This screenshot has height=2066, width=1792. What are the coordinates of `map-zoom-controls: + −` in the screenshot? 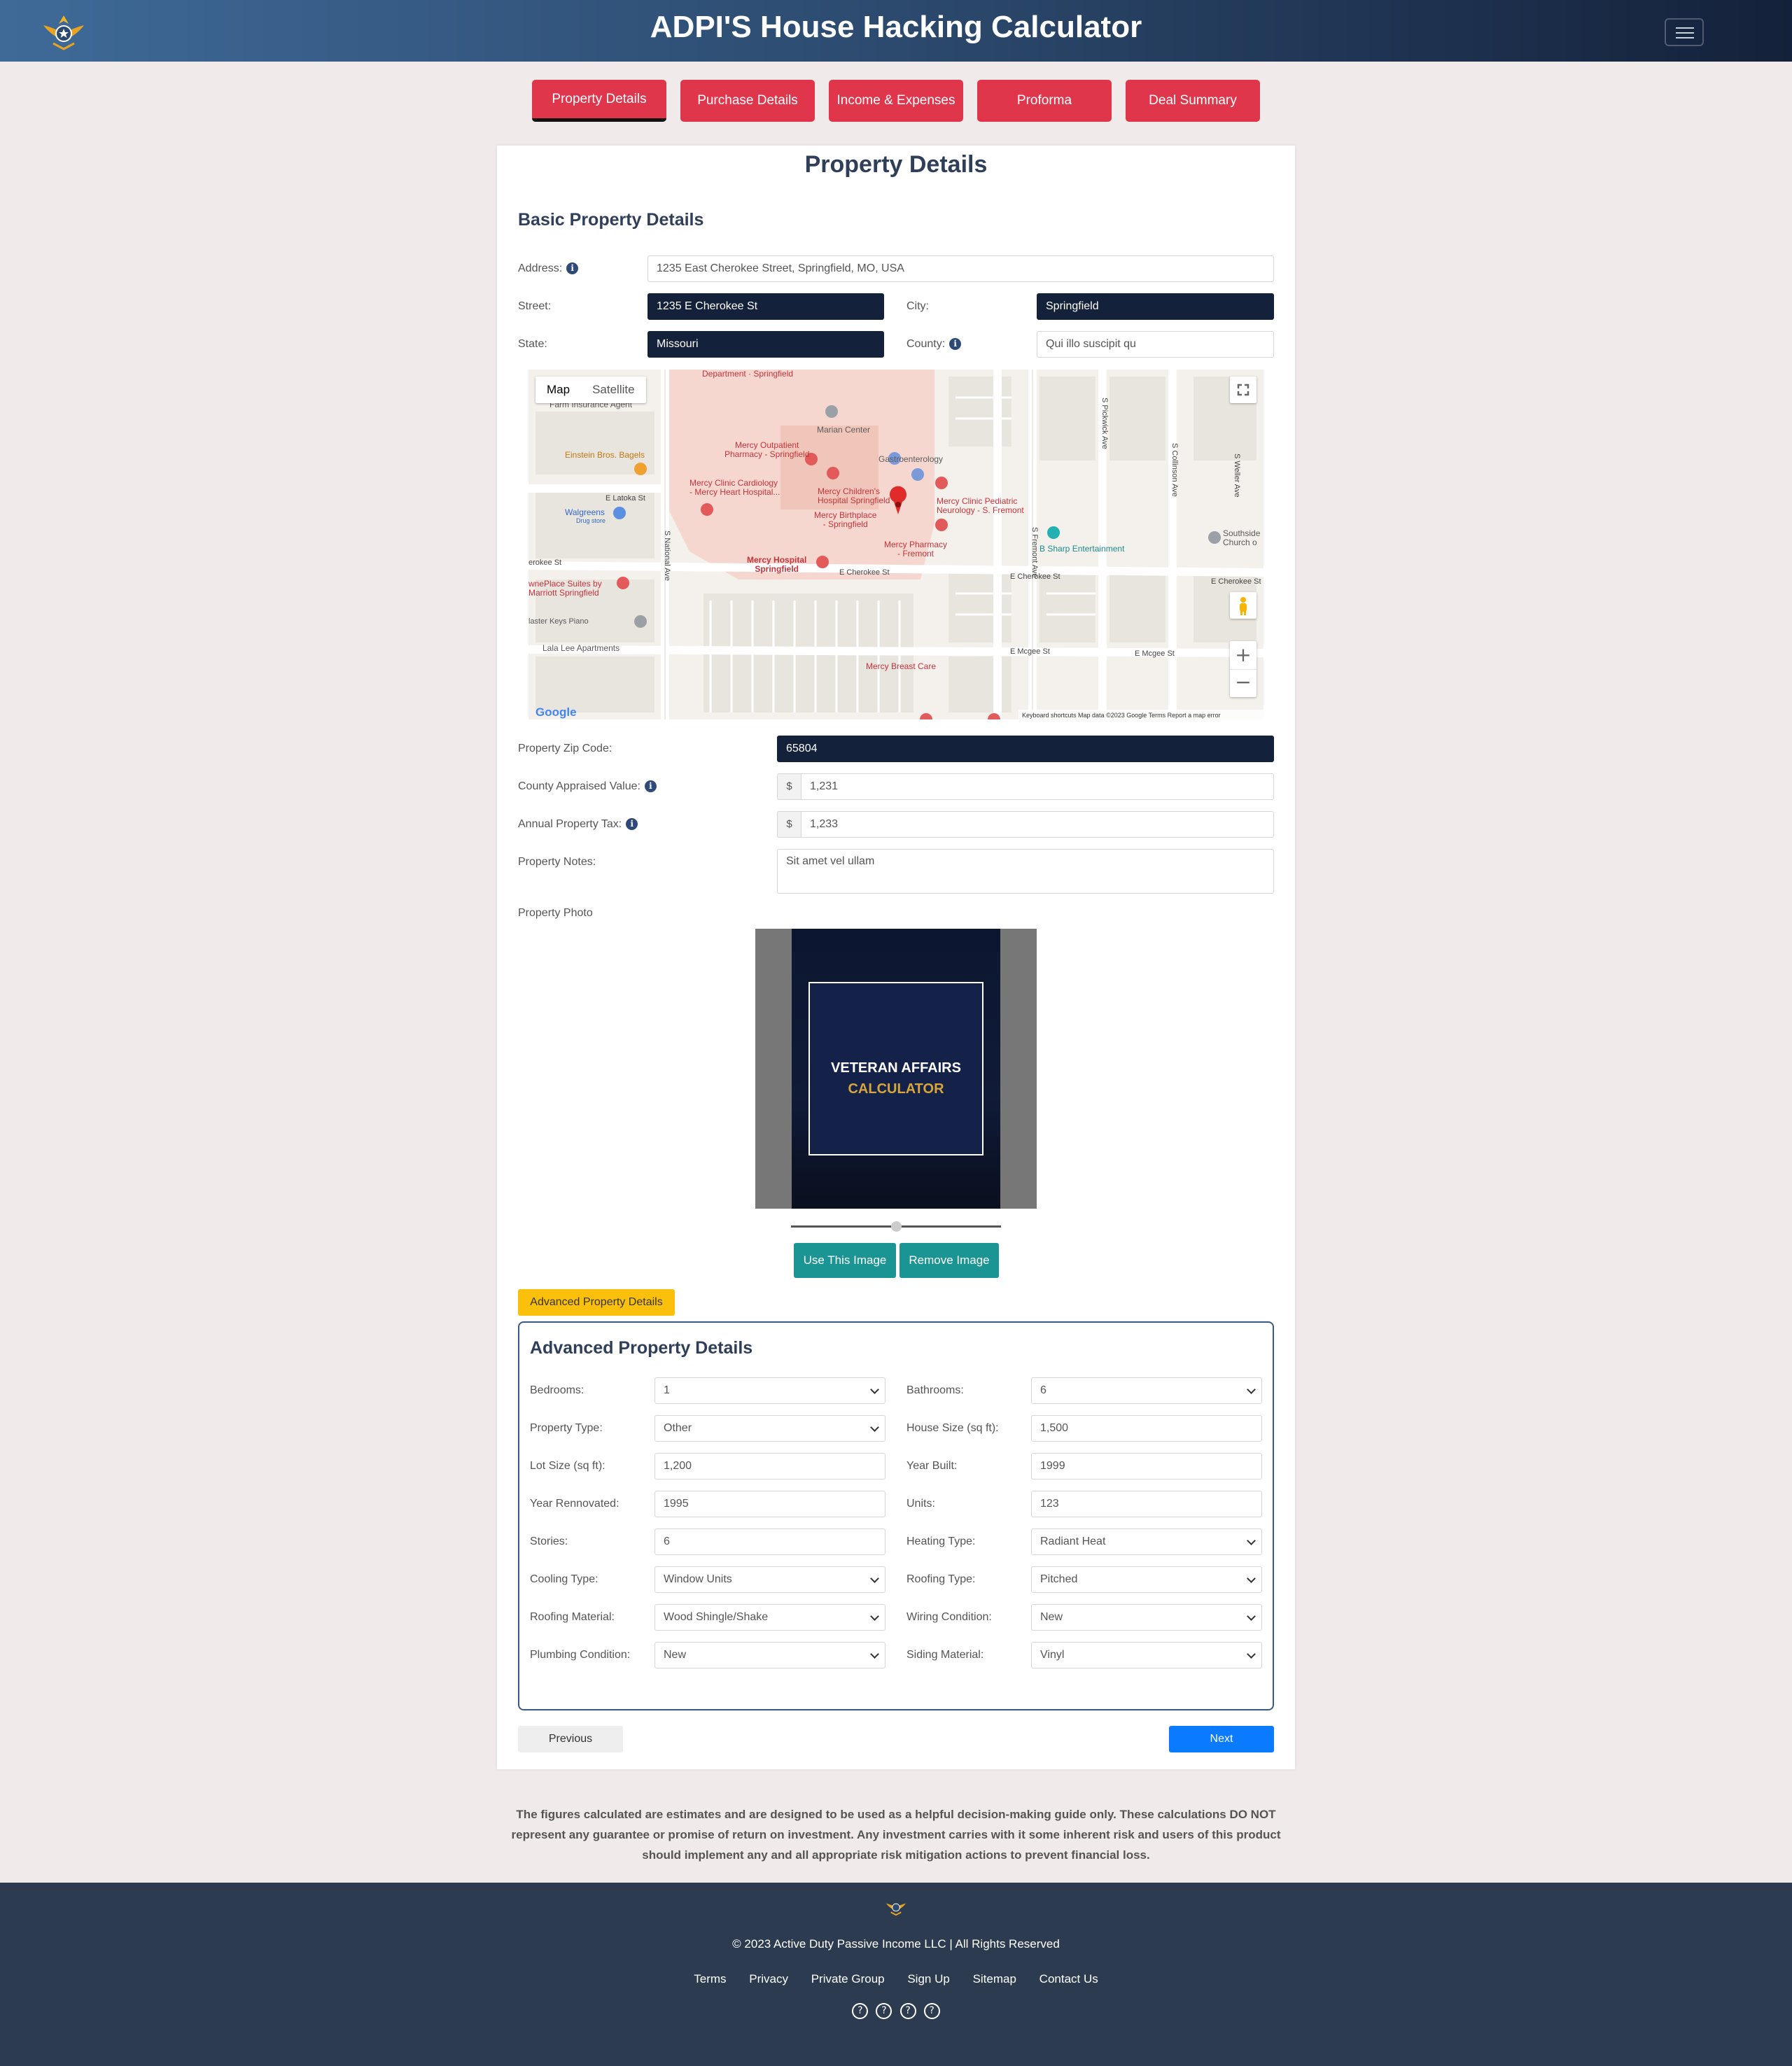 It's located at (1243, 669).